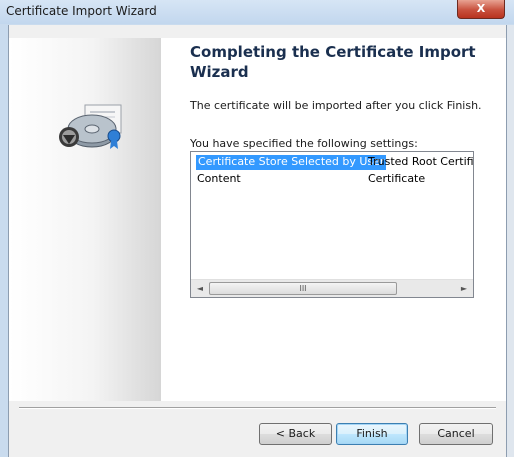  I want to click on close-button: X, so click(481, 9).